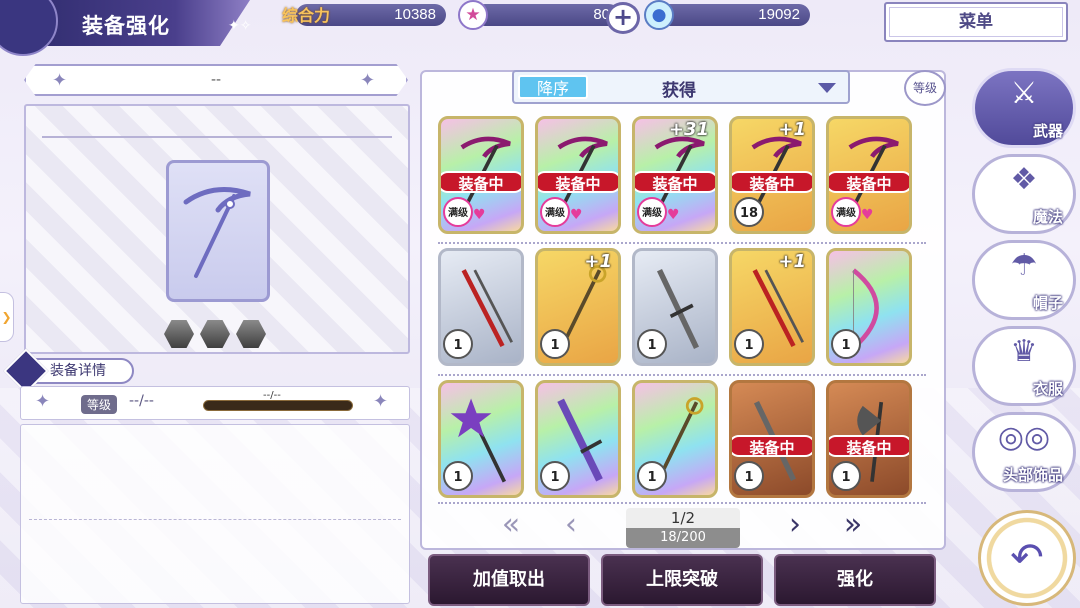  I want to click on category-weapon: ⚔ 武器, so click(1024, 108).